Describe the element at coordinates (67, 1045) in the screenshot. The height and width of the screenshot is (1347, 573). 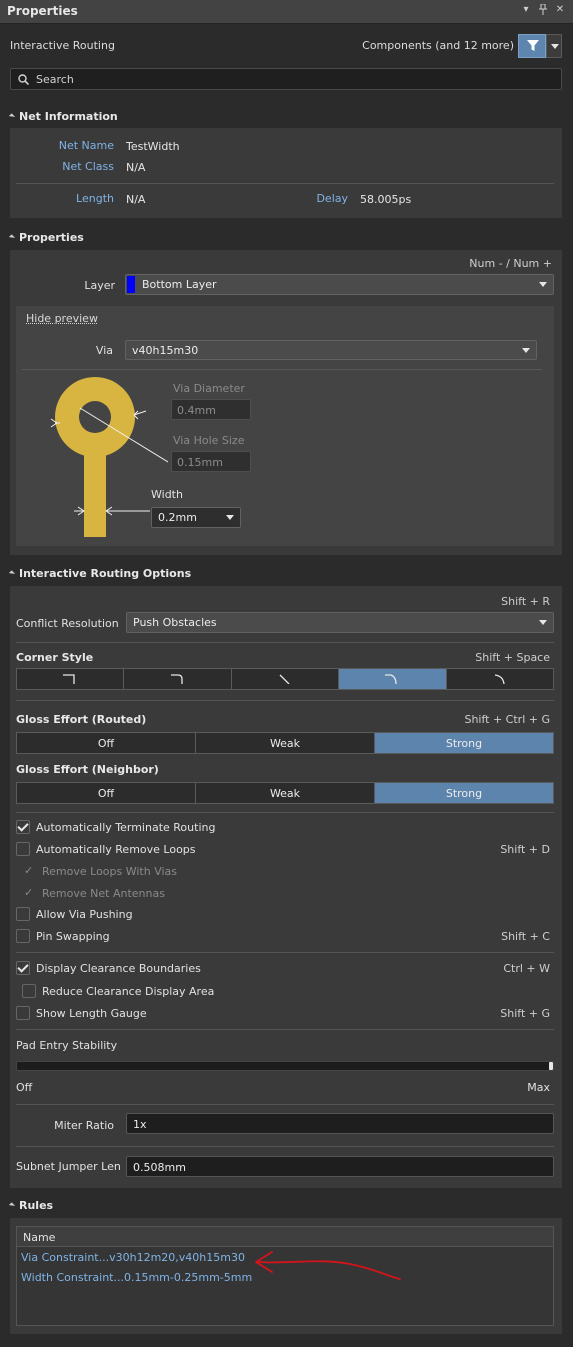
I see `pad-entry-label: Pad Entry Stability` at that location.